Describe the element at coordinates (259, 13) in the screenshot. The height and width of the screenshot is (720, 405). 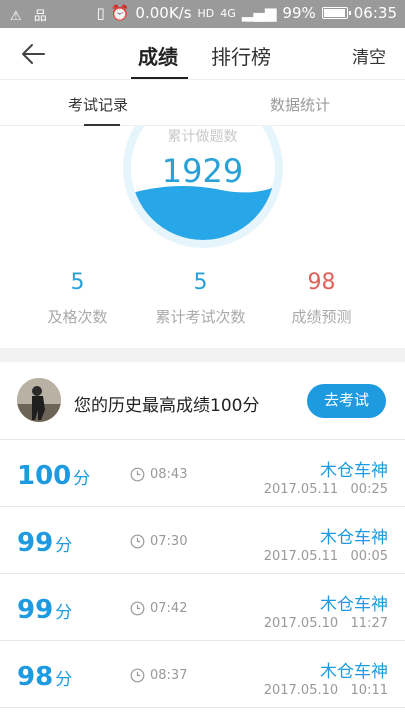
I see `signal-icon: ▂▄▆` at that location.